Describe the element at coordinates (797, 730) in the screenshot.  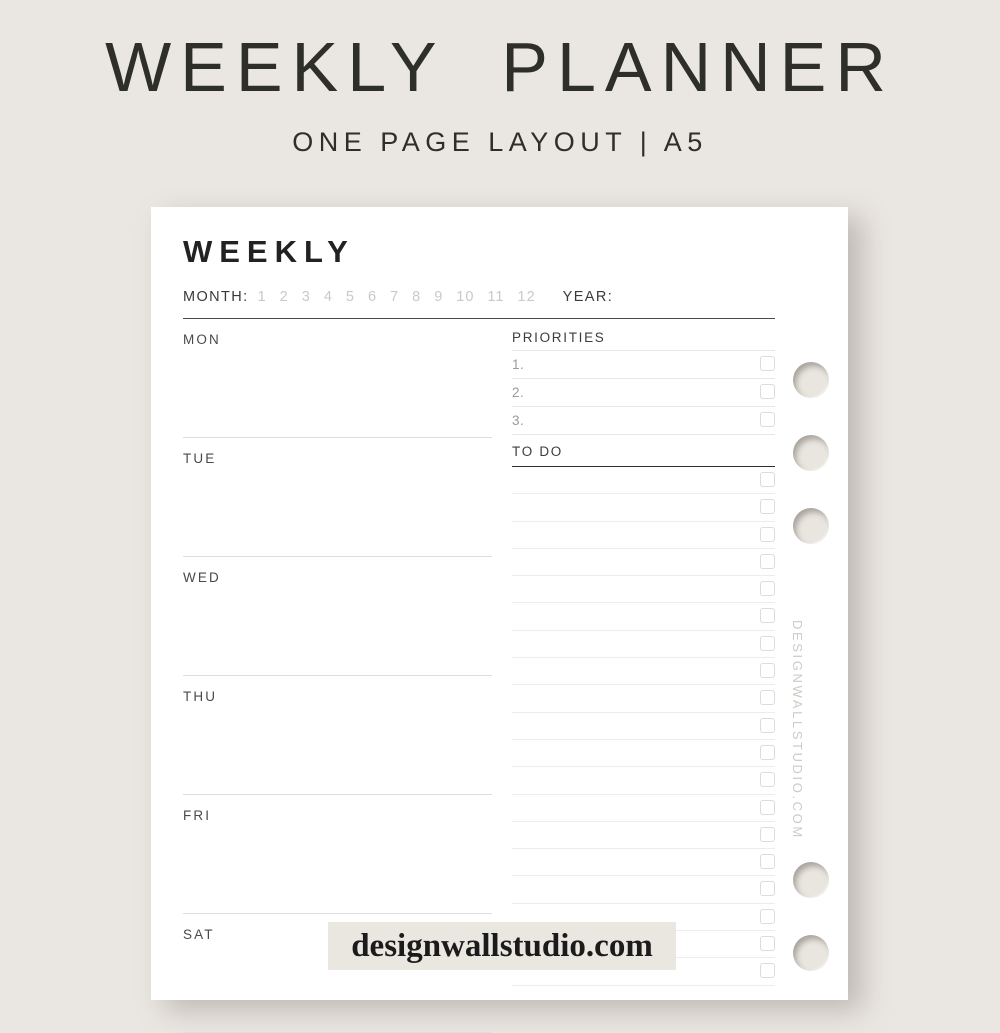
I see `vertical-watermark: DESIGNWALLSTUDIO.COM` at that location.